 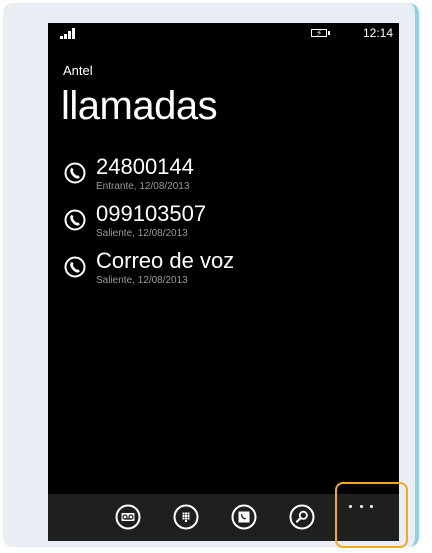 What do you see at coordinates (377, 33) in the screenshot?
I see `status-time: 12:14` at bounding box center [377, 33].